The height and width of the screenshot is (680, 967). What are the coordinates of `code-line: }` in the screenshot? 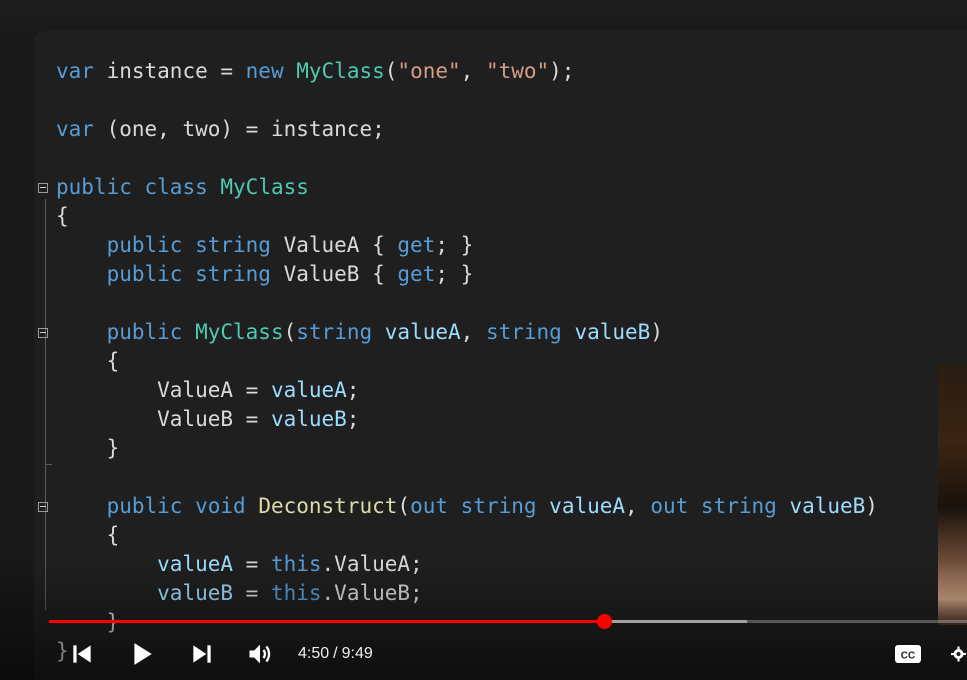 It's located at (88, 448).